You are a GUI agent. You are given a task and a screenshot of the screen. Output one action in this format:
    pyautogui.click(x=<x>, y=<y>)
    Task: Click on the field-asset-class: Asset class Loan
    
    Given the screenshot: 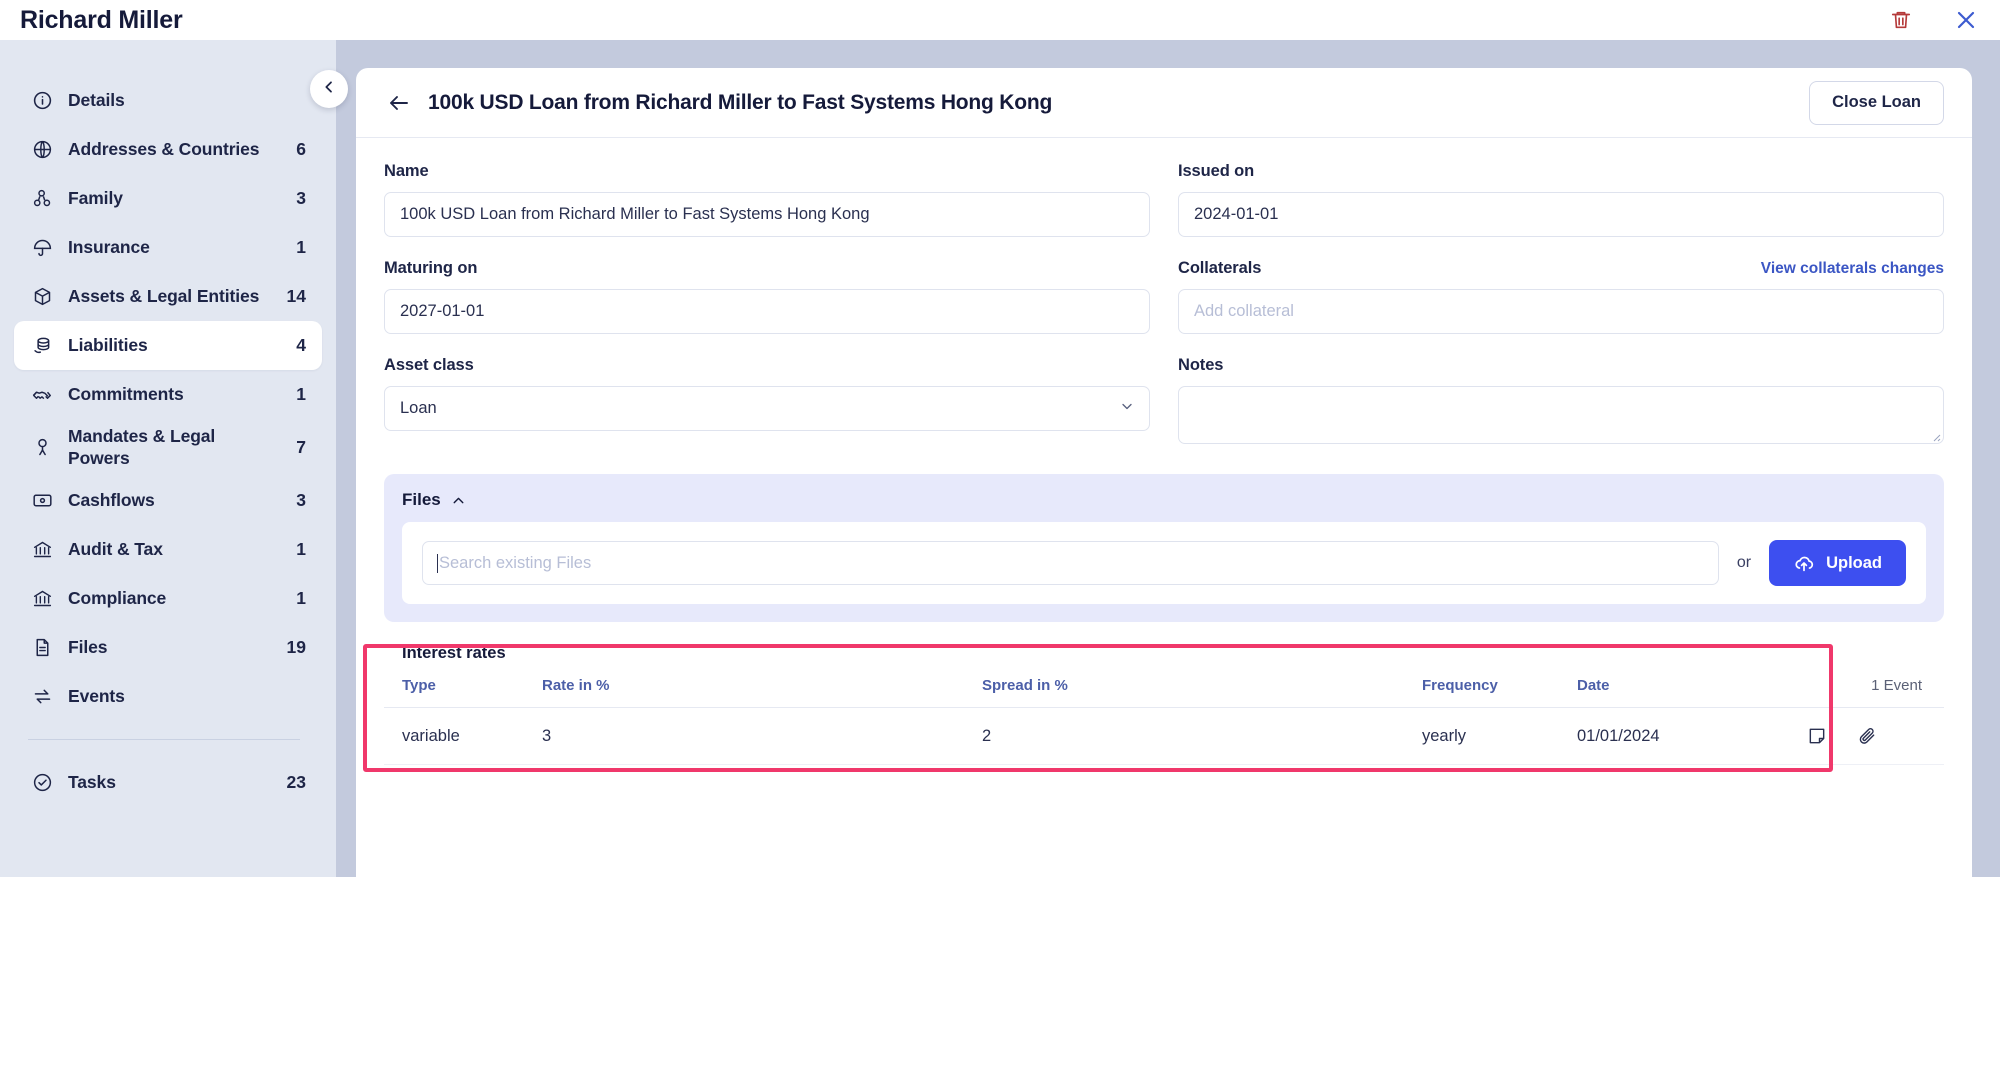 What is the action you would take?
    pyautogui.click(x=767, y=400)
    